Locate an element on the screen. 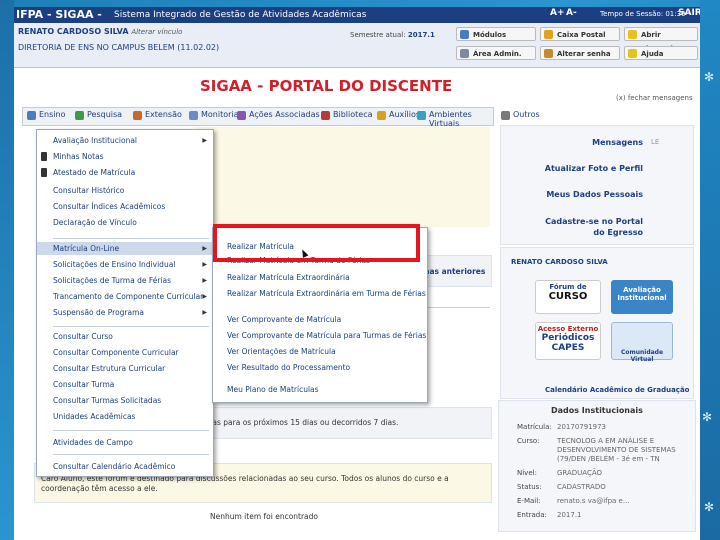 The width and height of the screenshot is (720, 540). dd-declaracao-vinculo: Declaração de Vínculo is located at coordinates (125, 222).